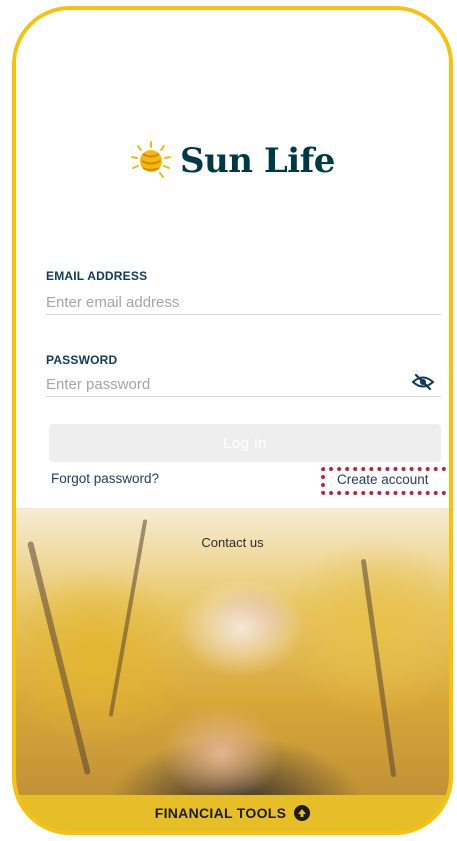 The image size is (457, 841). Describe the element at coordinates (97, 276) in the screenshot. I see `email-label: EMAIL ADDRESS` at that location.